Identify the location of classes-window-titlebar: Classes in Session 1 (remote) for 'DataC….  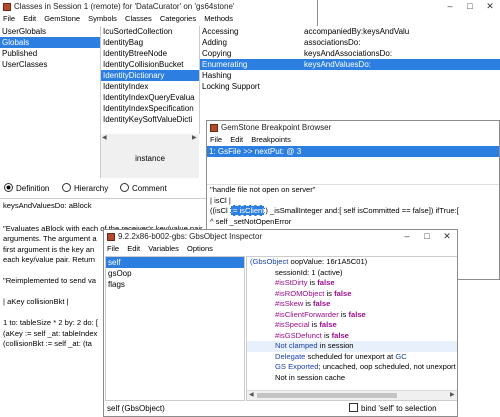
(158, 6).